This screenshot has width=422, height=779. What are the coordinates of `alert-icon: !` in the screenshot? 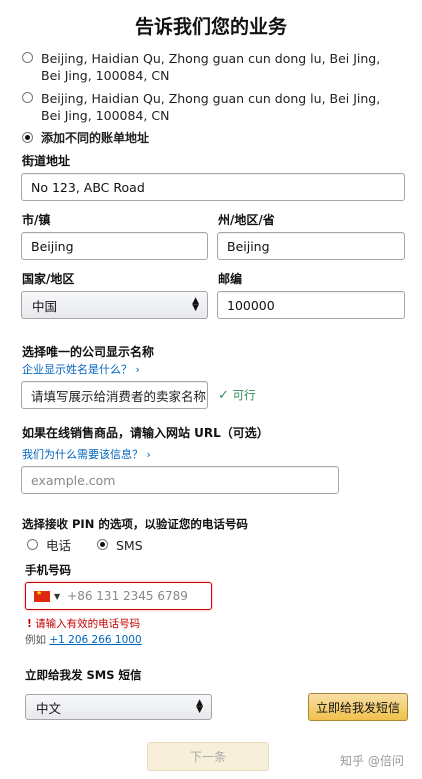 It's located at (29, 624).